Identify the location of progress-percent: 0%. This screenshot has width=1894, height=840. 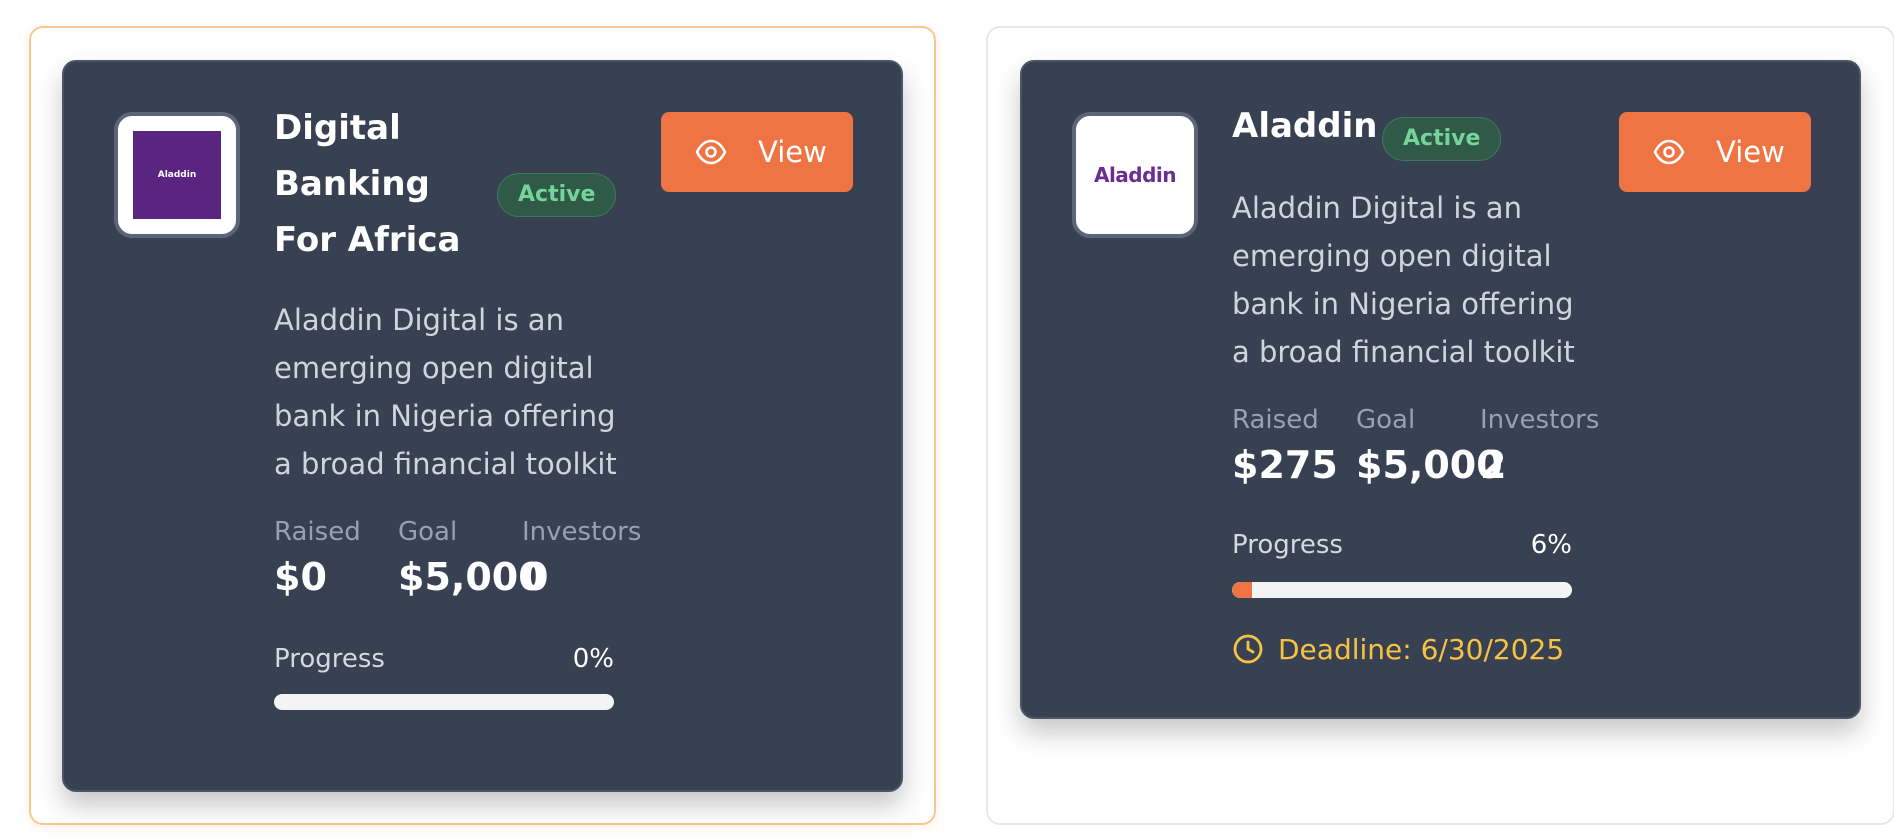
(593, 659).